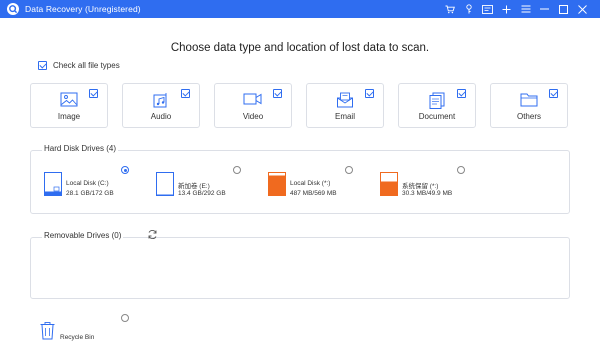 The width and height of the screenshot is (600, 342). I want to click on file-type-others: Others, so click(529, 105).